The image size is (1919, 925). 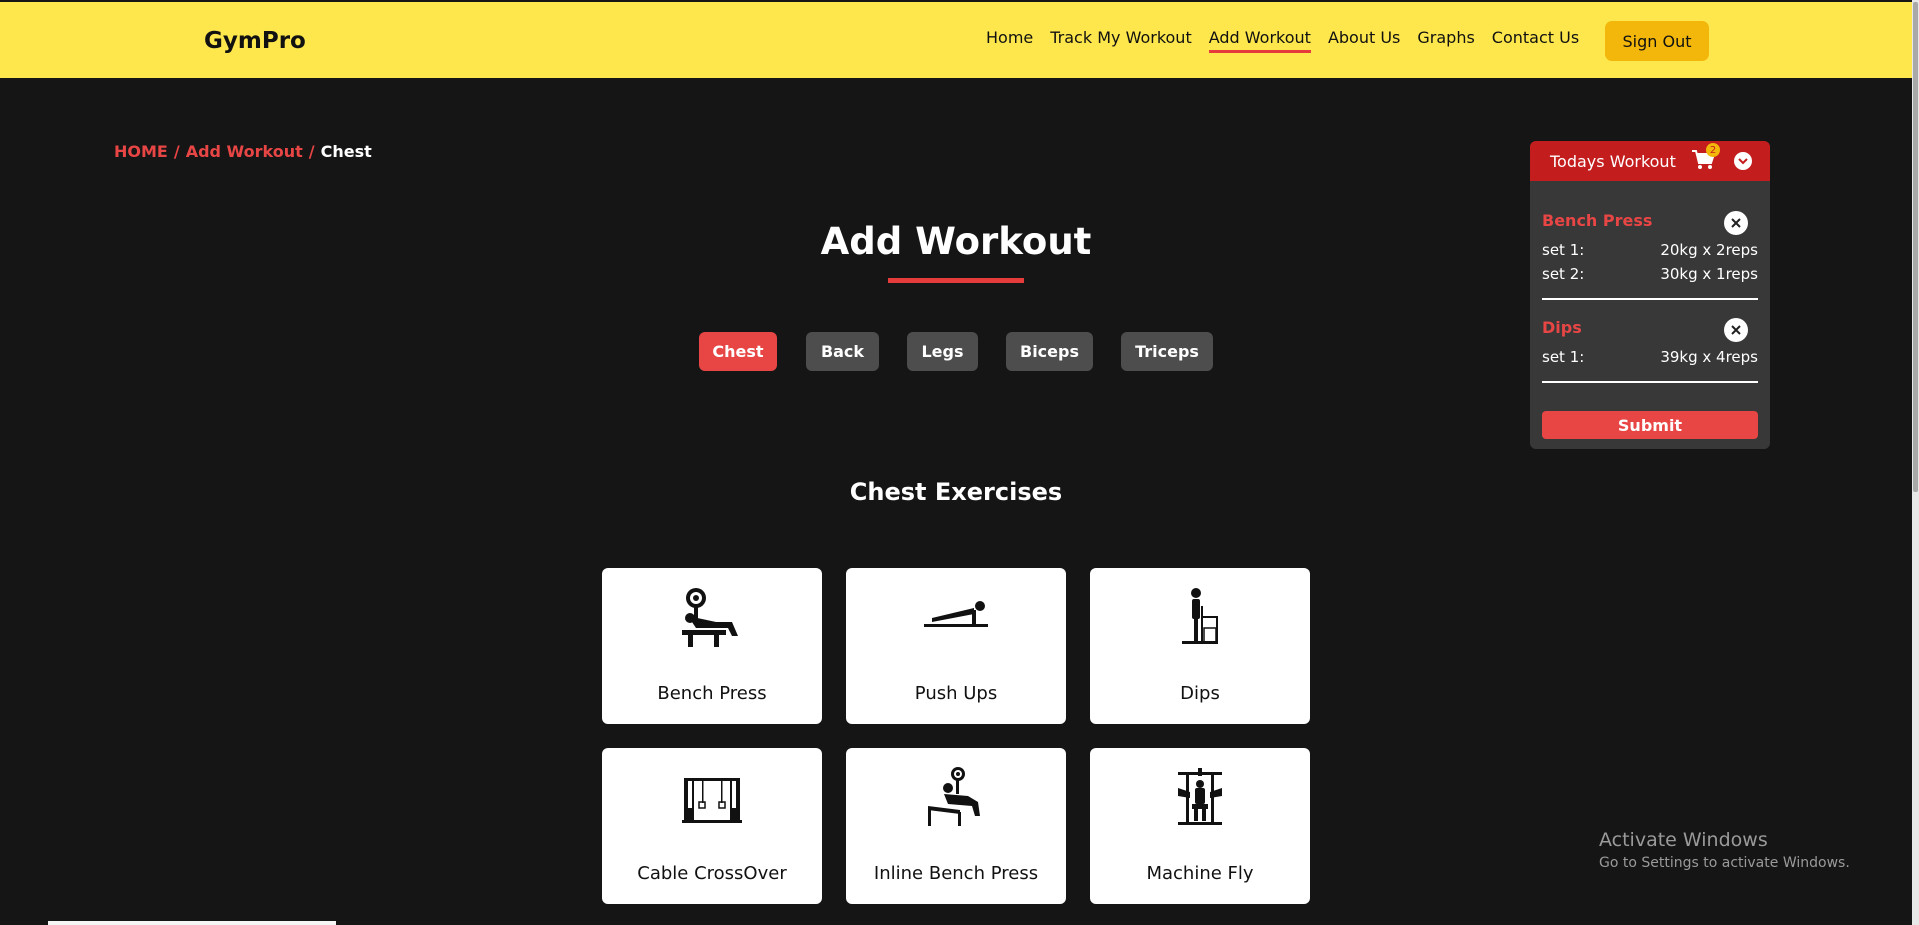 I want to click on set-value: 39kg x 4reps, so click(x=1709, y=357).